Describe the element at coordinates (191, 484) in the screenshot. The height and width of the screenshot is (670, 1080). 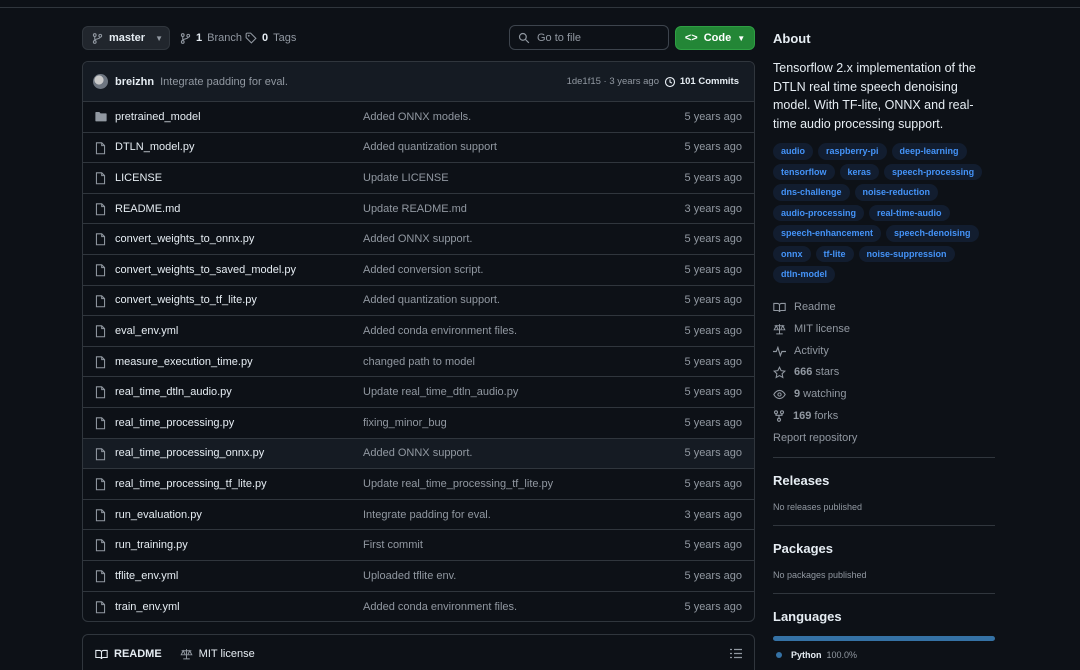
I see `file-name: real_time_processing_tf_lite.py` at that location.